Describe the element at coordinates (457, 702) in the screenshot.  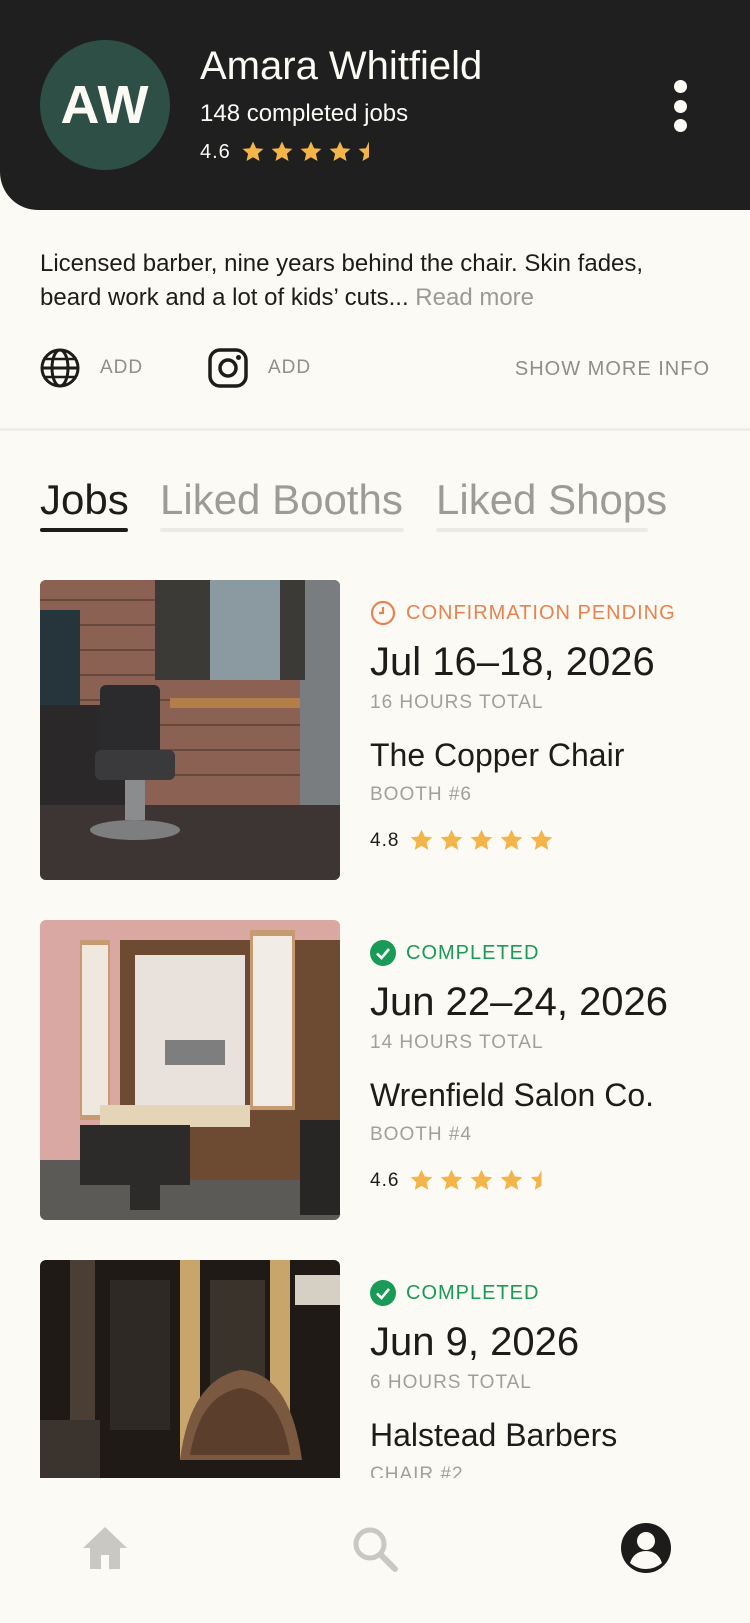
I see `job-hours: 16 HOURS TOTAL` at that location.